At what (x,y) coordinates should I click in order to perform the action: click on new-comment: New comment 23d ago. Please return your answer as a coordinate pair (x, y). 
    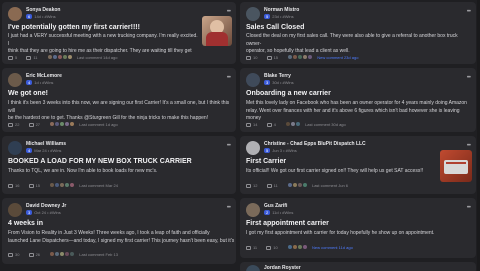
    Looking at the image, I should click on (337, 57).